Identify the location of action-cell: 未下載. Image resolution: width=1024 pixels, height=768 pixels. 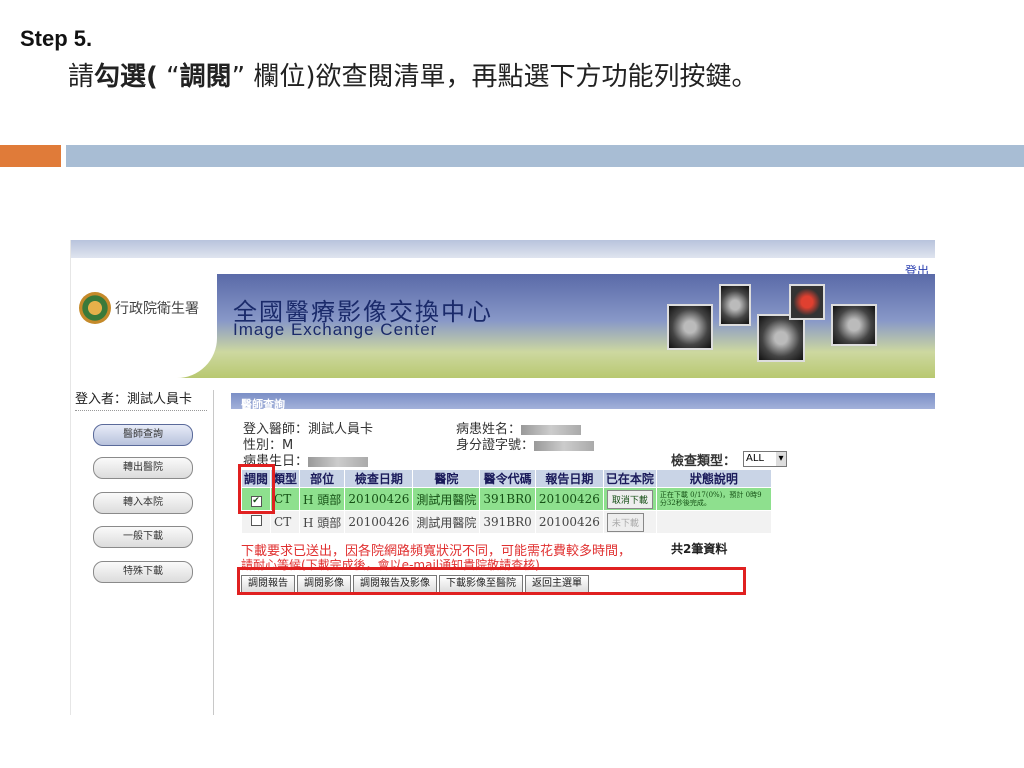
(629, 522).